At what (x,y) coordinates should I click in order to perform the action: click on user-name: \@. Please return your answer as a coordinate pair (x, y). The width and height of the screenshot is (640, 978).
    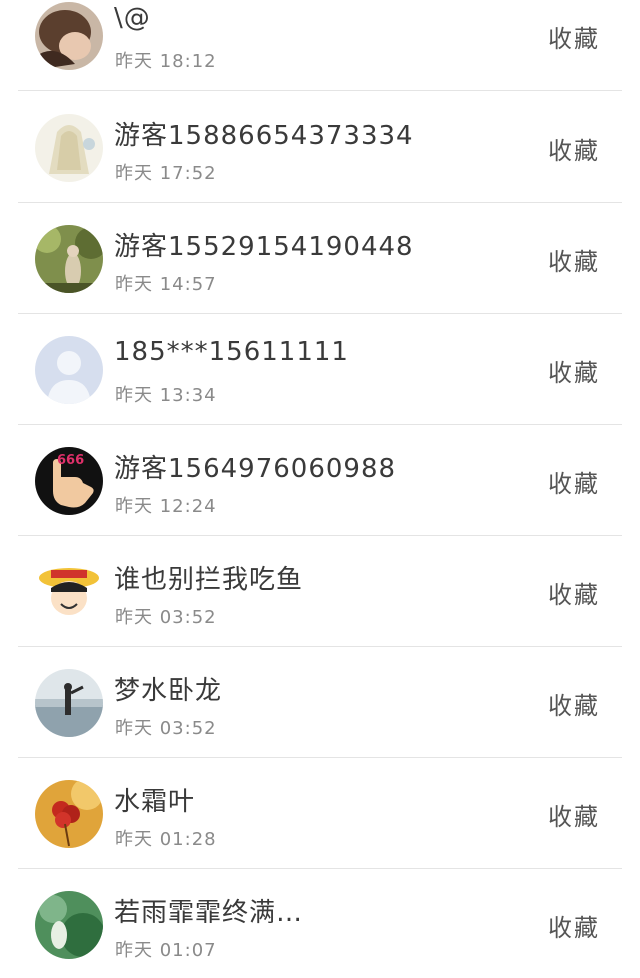
    Looking at the image, I should click on (132, 18).